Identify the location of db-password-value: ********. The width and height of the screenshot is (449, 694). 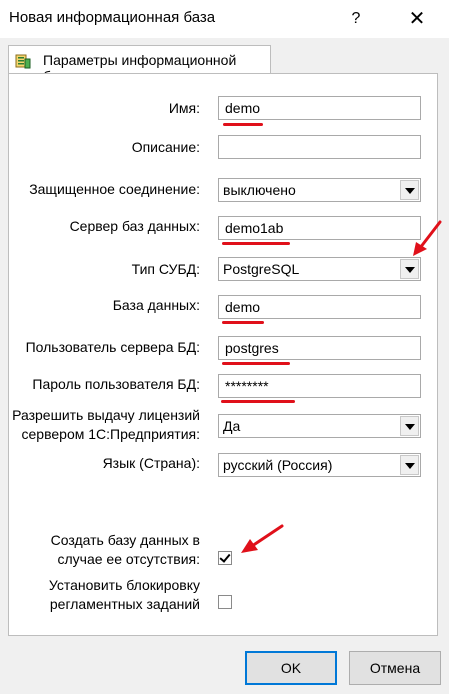
(247, 386).